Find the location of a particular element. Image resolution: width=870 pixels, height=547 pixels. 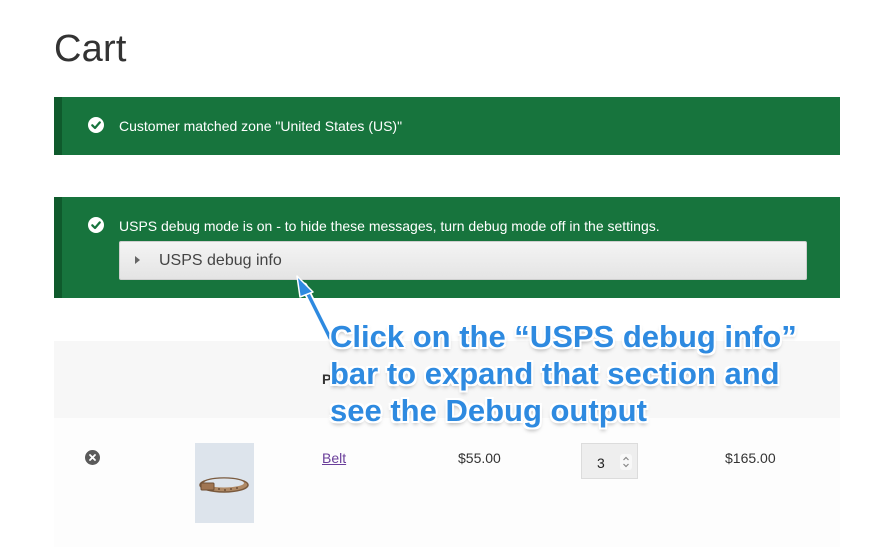

product-thumbnail is located at coordinates (224, 483).